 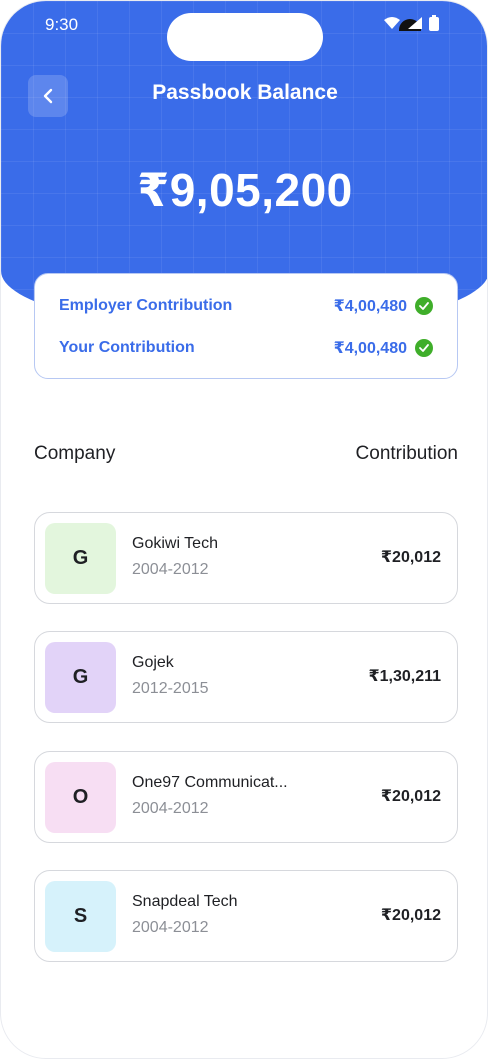 I want to click on status-time: 9:30, so click(x=62, y=24).